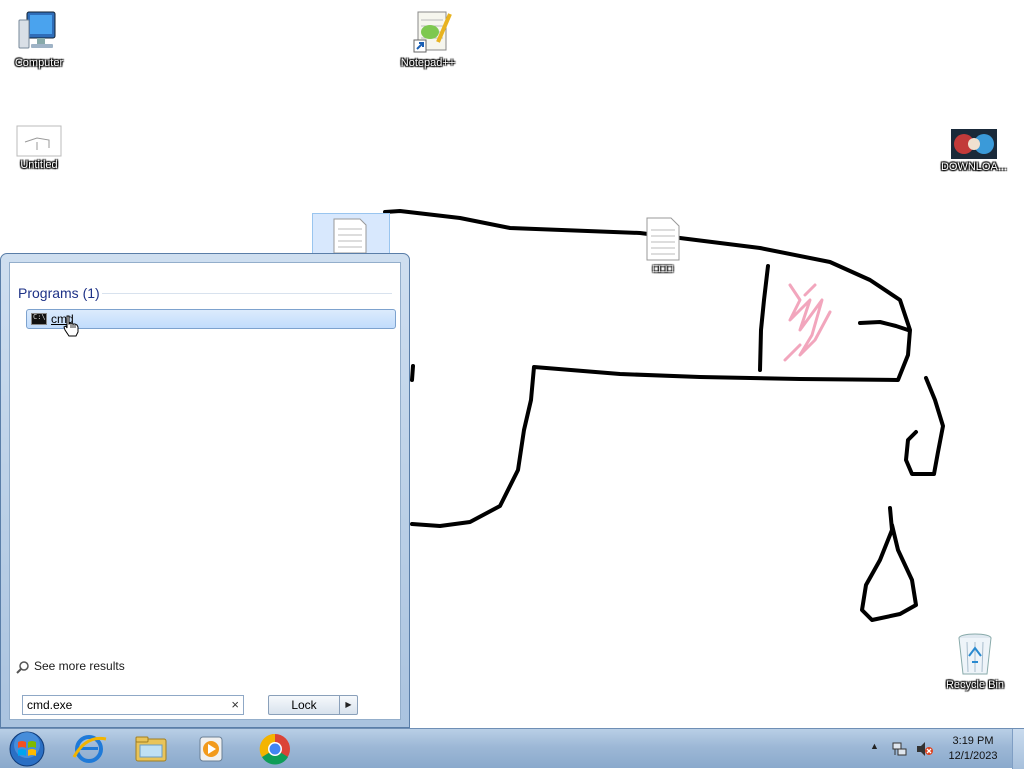 Image resolution: width=1024 pixels, height=769 pixels. I want to click on chrome-icon, so click(275, 749).